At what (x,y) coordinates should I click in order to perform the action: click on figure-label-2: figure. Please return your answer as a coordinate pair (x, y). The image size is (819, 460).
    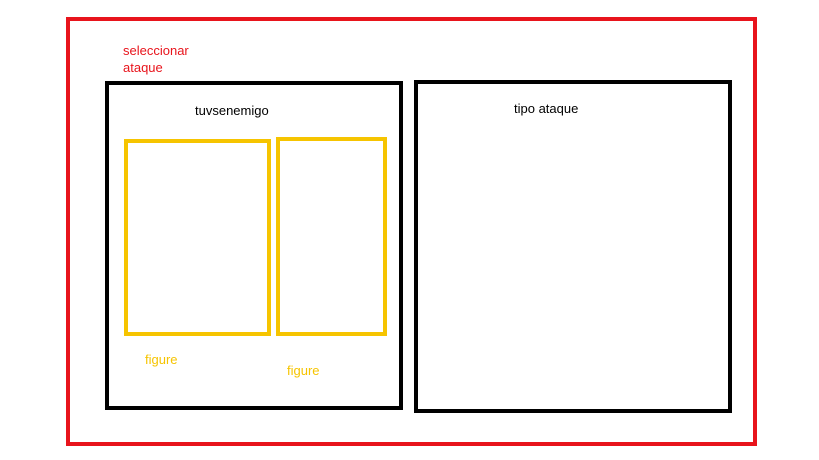
    Looking at the image, I should click on (303, 370).